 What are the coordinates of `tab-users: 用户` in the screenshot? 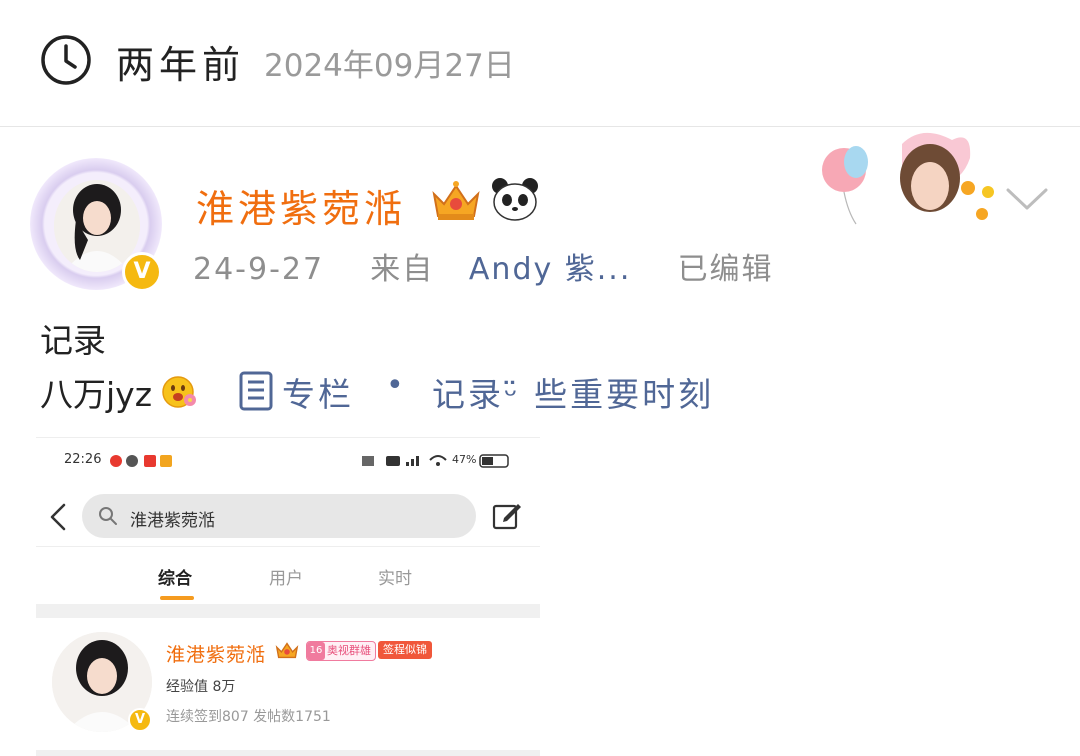 It's located at (286, 576).